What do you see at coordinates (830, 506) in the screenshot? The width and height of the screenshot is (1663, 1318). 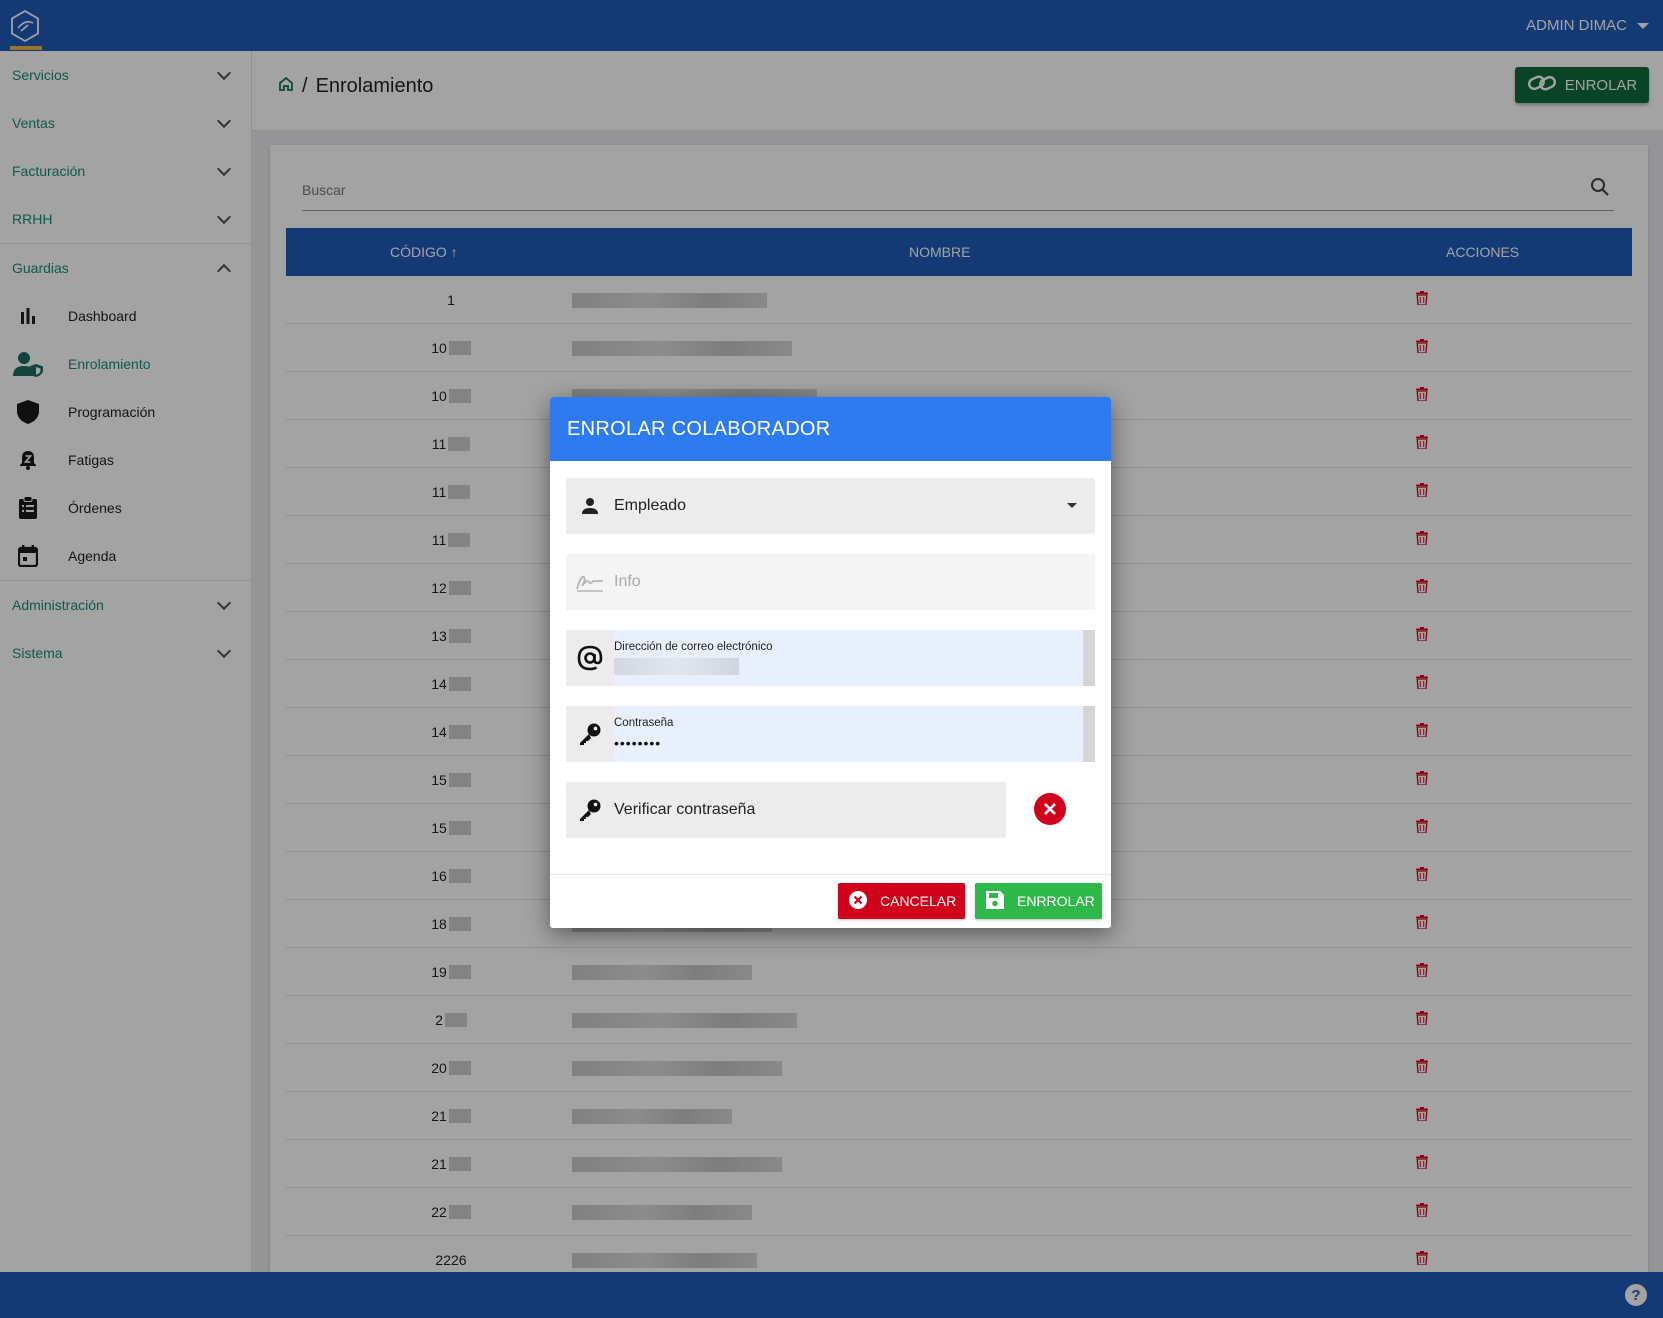 I see `employee-select: Empleado` at bounding box center [830, 506].